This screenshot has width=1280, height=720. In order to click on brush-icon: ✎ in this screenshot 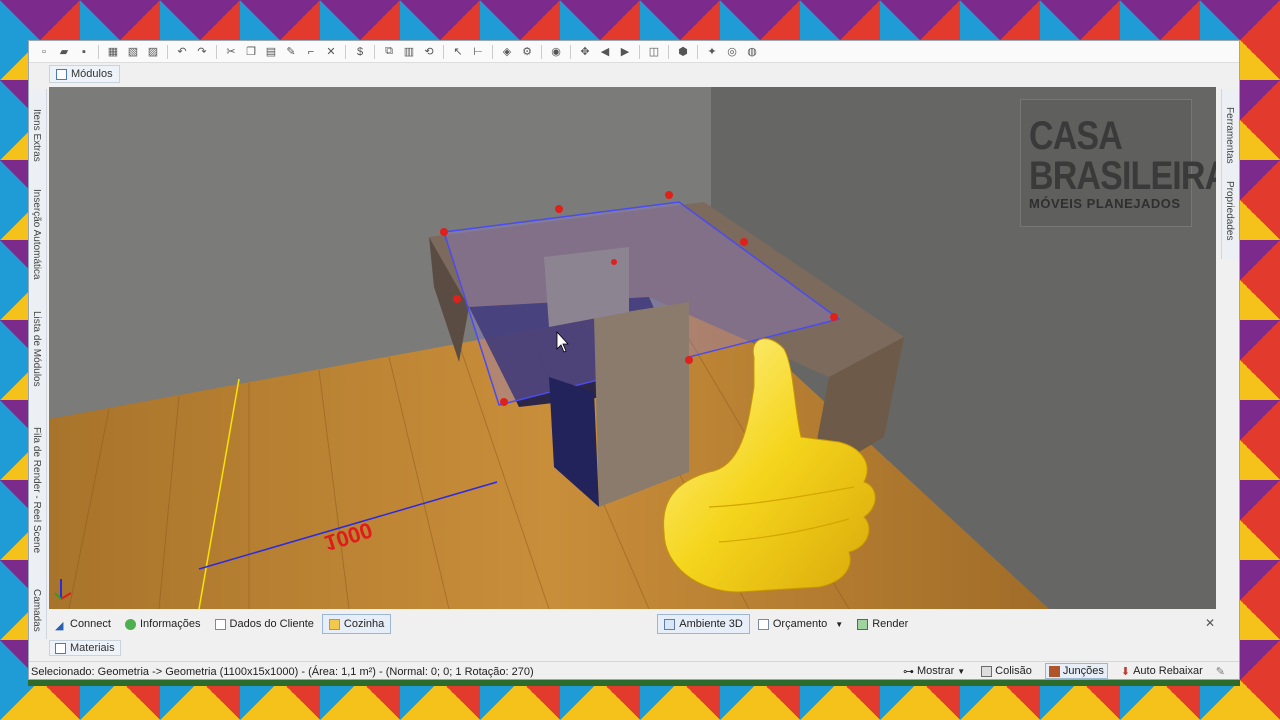, I will do `click(291, 52)`.